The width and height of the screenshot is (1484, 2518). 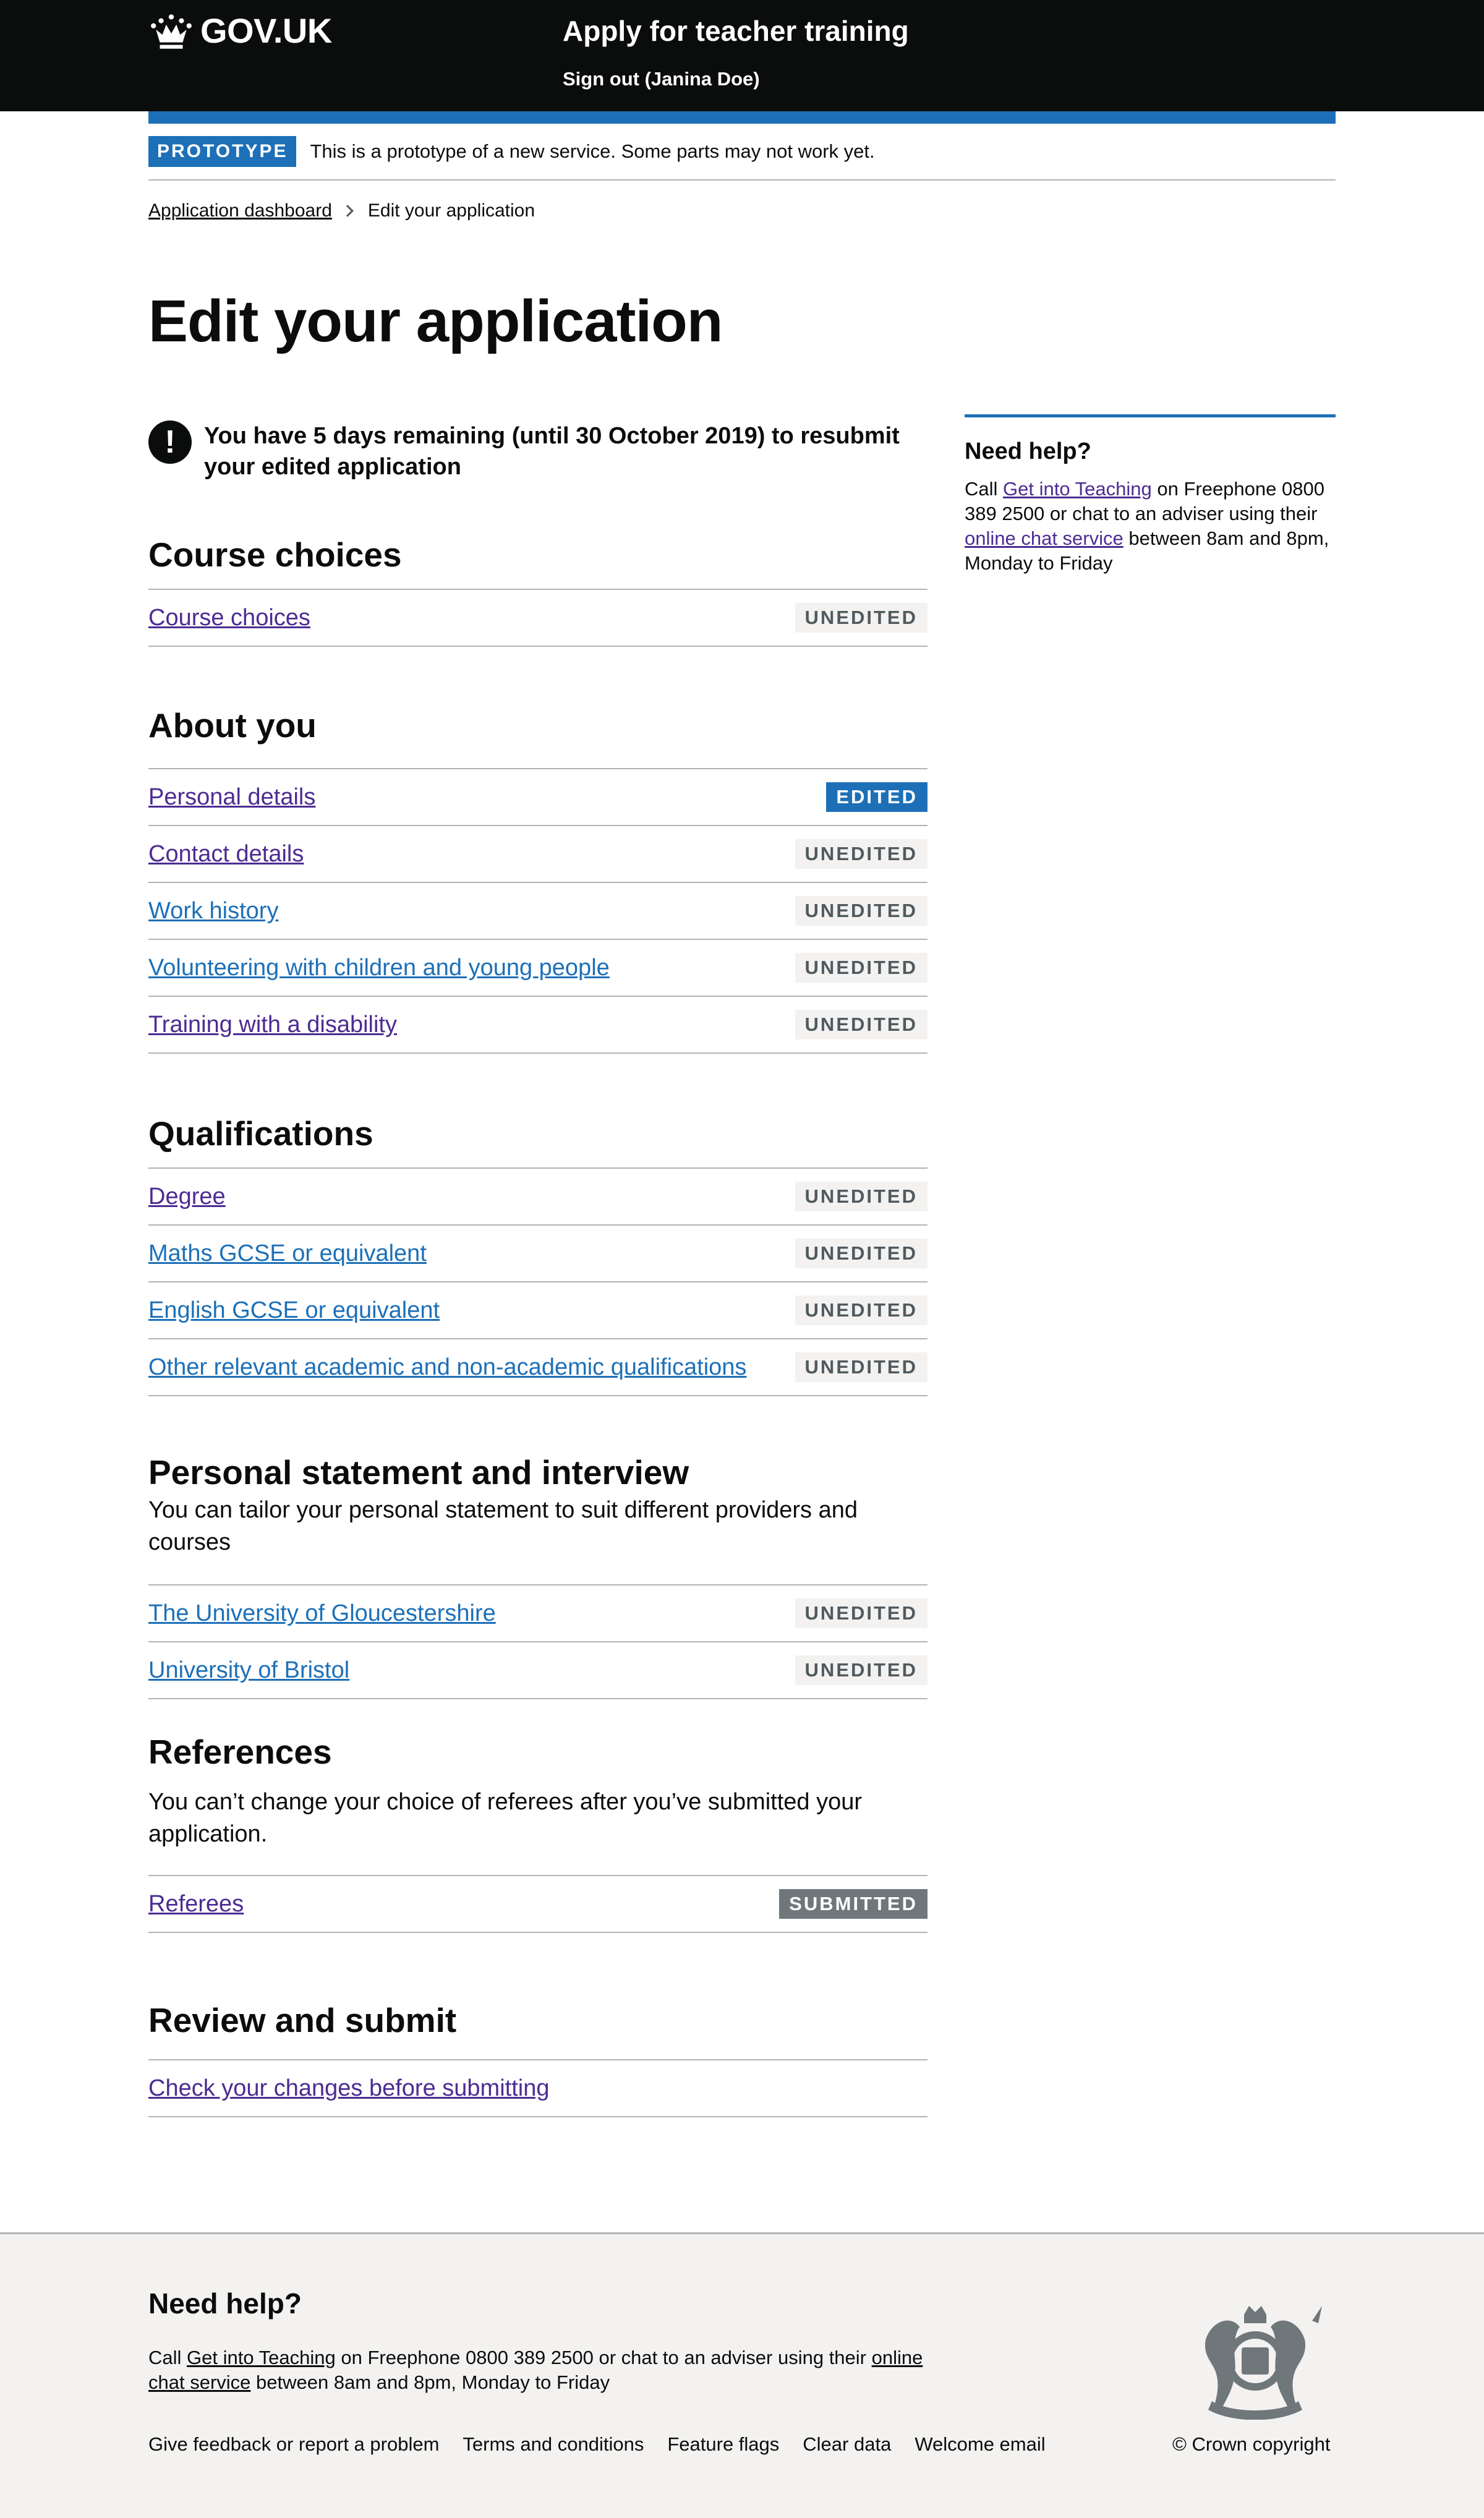 What do you see at coordinates (418, 1472) in the screenshot?
I see `section-title: Personal statement and interview` at bounding box center [418, 1472].